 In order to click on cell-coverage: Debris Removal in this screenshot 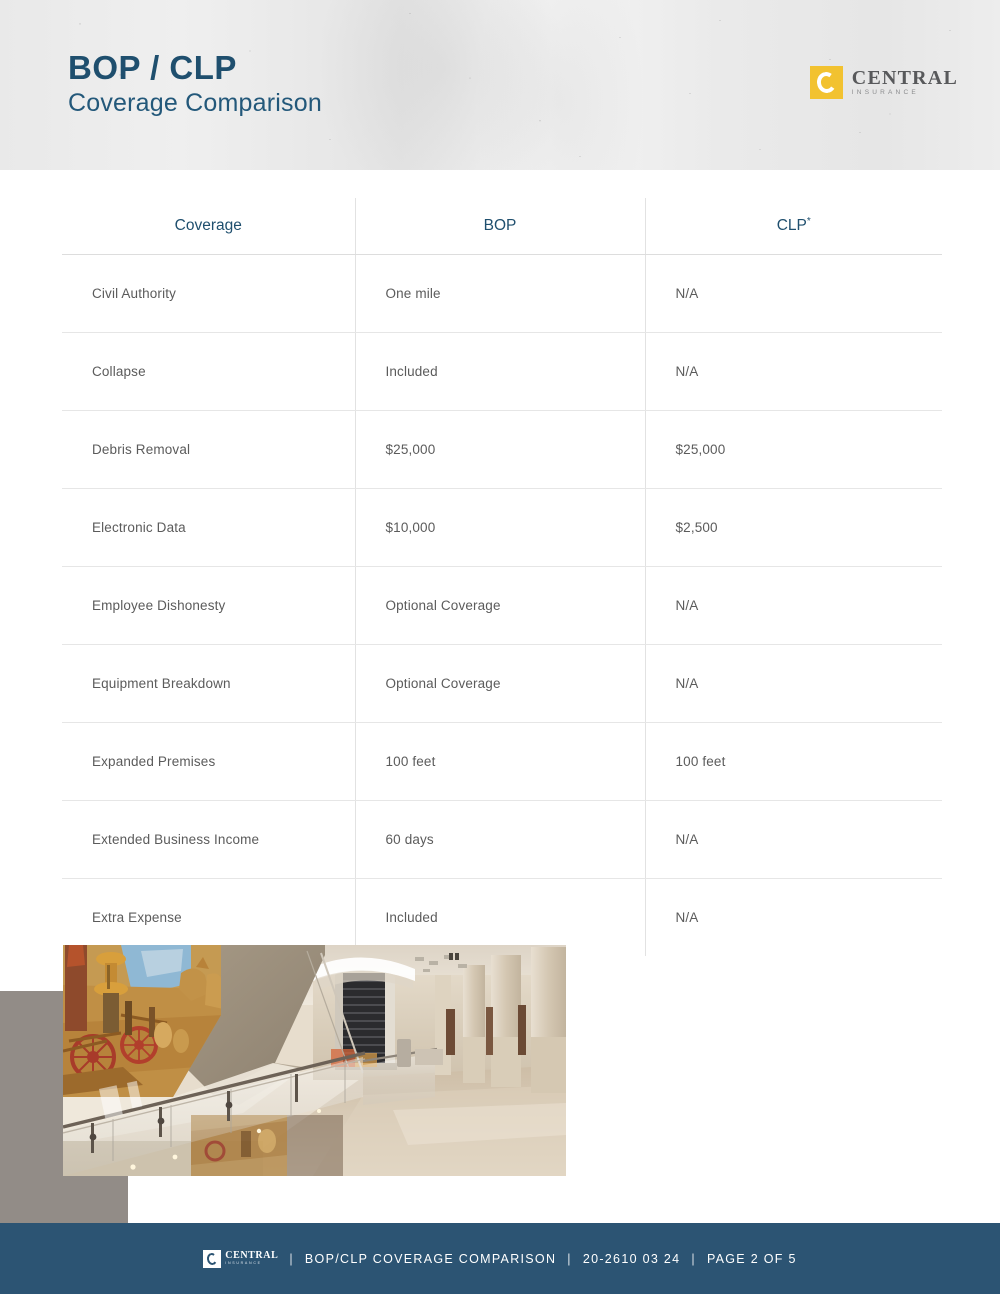, I will do `click(208, 449)`.